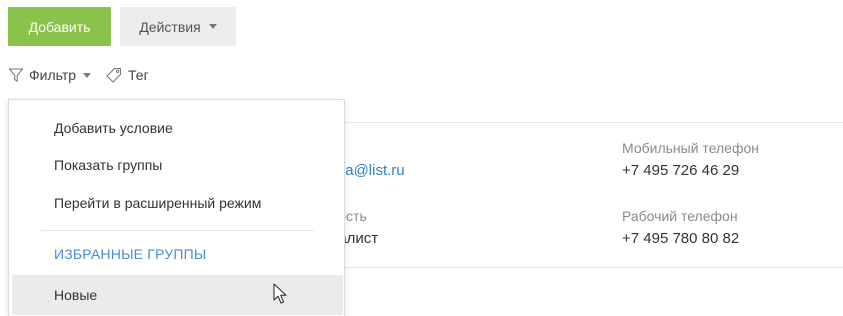  Describe the element at coordinates (681, 238) in the screenshot. I see `work-phone-value: +7 495 780 80 82` at that location.